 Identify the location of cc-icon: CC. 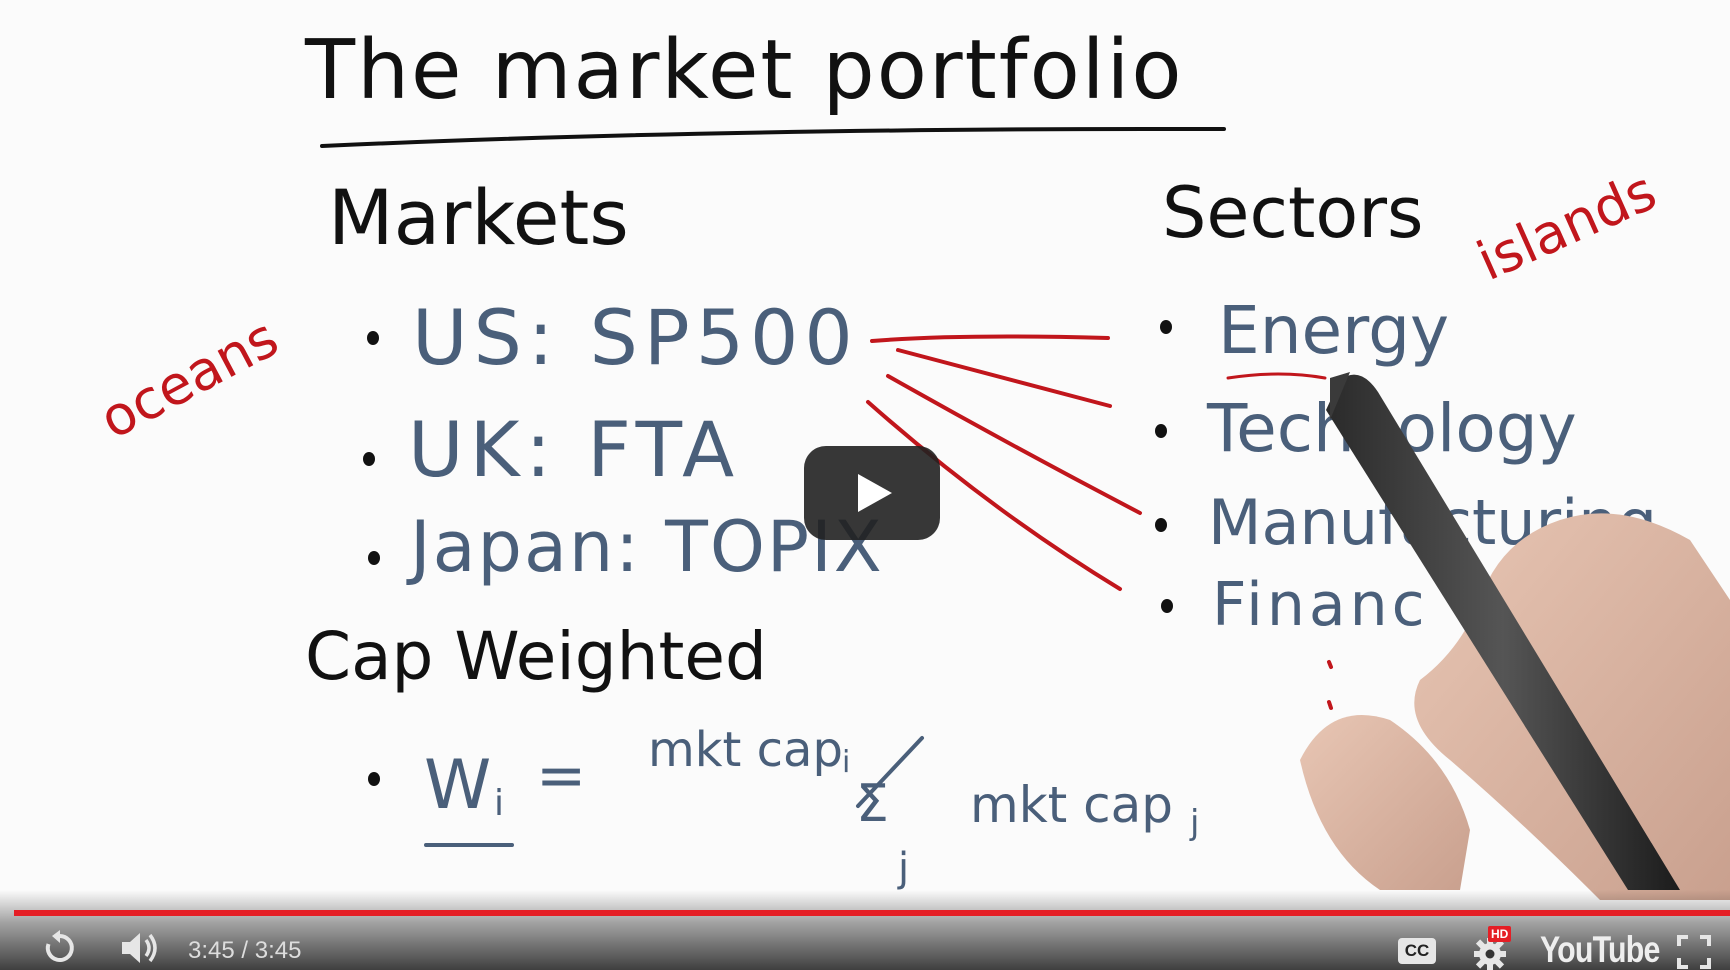
(1417, 951).